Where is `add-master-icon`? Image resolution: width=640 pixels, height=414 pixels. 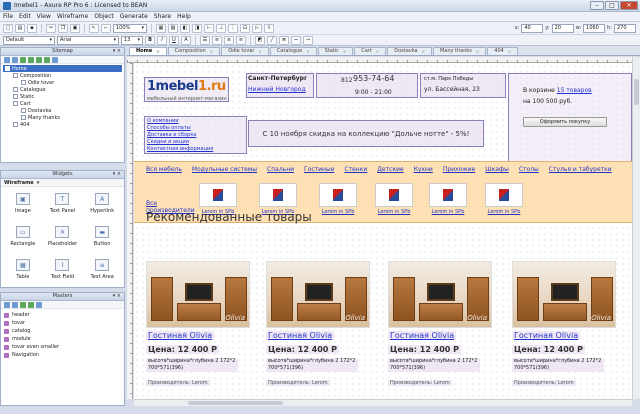
add-master-icon is located at coordinates (7, 304).